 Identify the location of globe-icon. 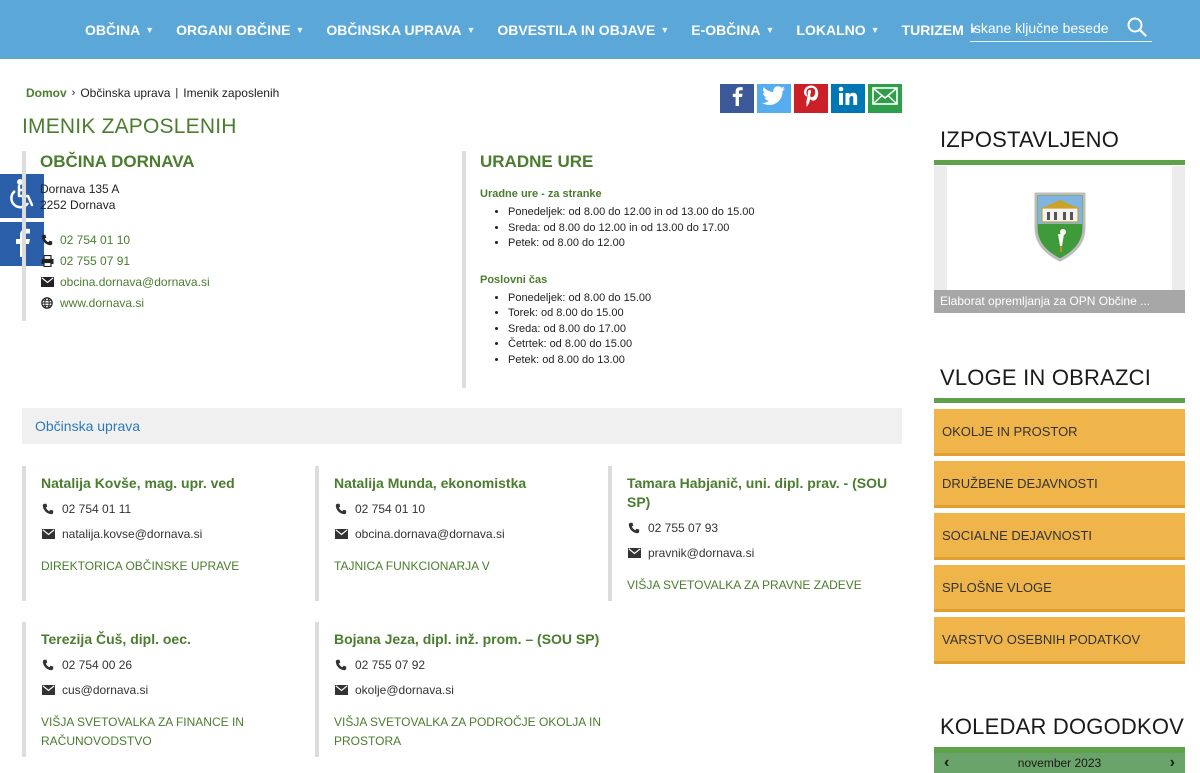
(47, 303).